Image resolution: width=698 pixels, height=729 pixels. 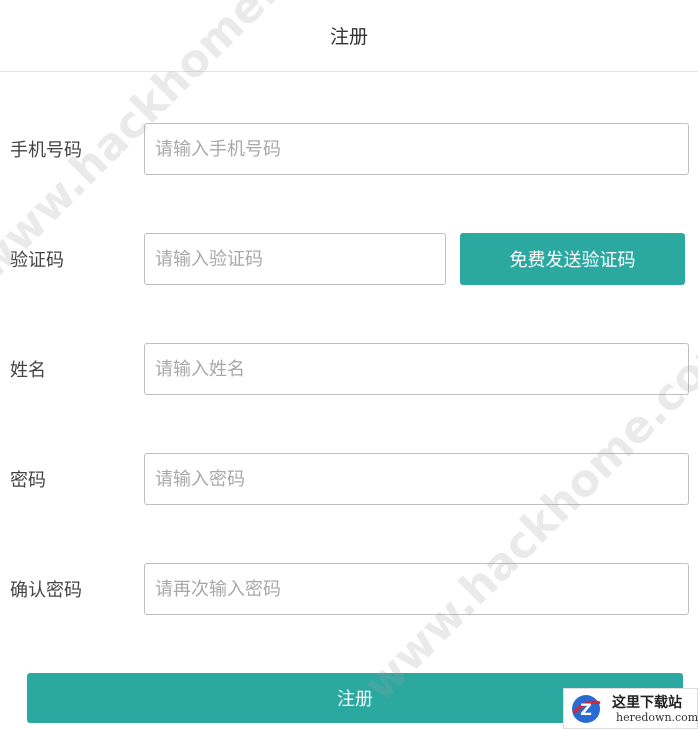 I want to click on phone-input, so click(x=416, y=149).